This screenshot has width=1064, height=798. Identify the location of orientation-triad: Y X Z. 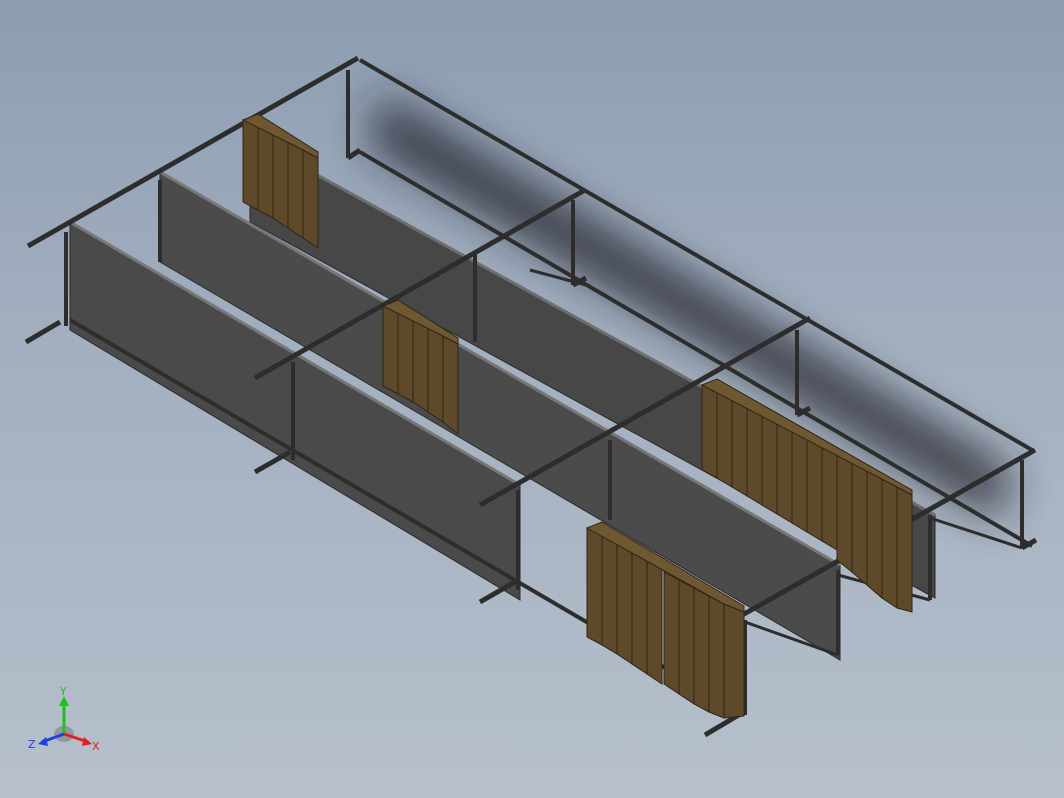
(66, 719).